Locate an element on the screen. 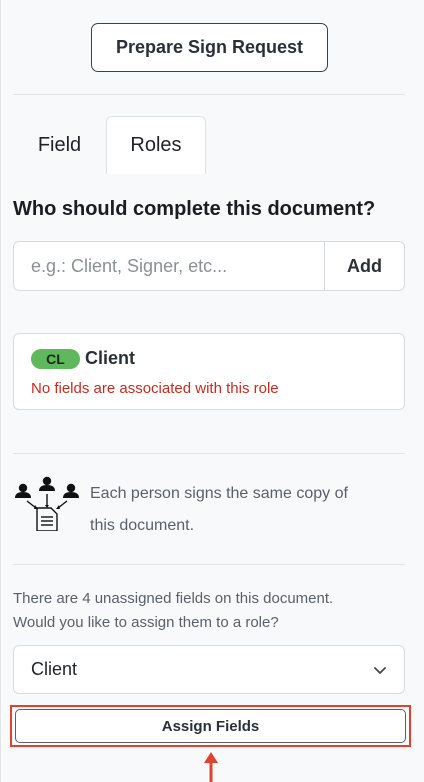 Image resolution: width=424 pixels, height=782 pixels. role-name: Client is located at coordinates (110, 358).